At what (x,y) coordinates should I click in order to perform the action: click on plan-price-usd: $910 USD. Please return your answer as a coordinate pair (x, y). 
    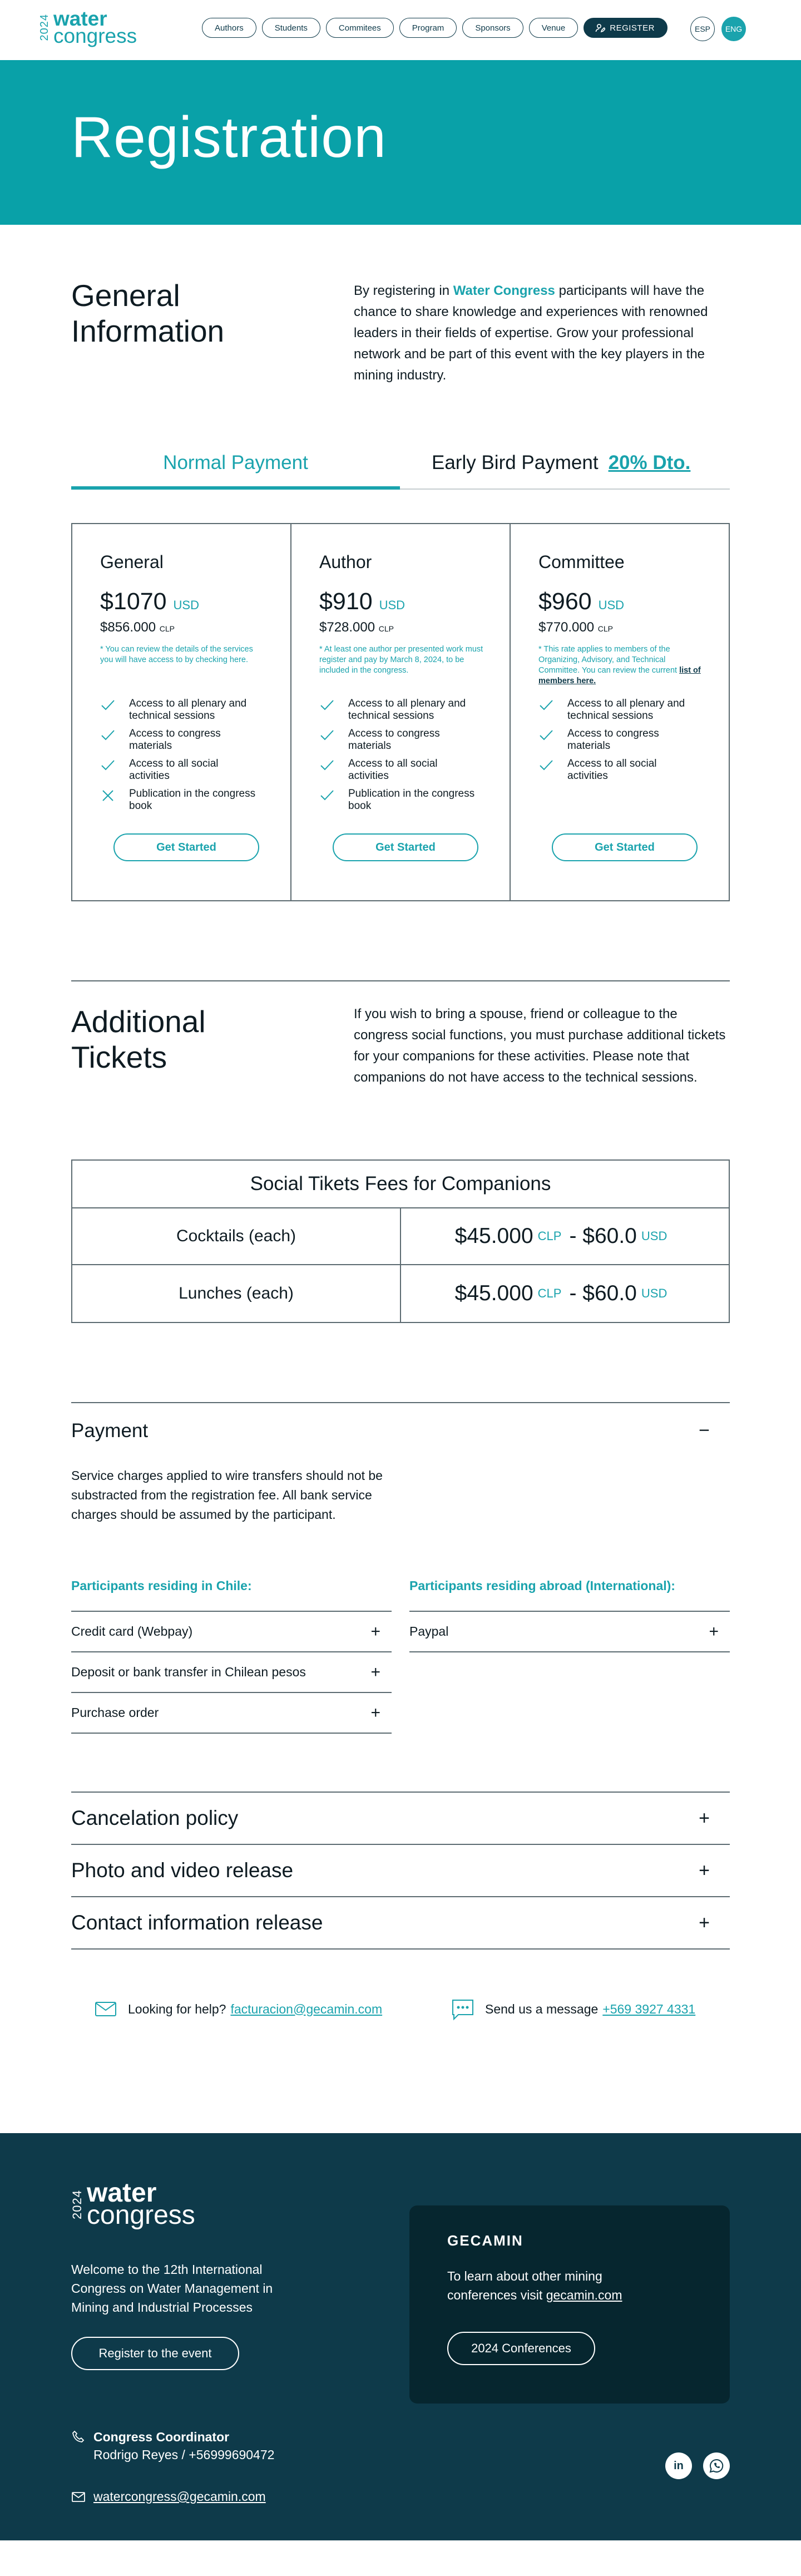
    Looking at the image, I should click on (362, 601).